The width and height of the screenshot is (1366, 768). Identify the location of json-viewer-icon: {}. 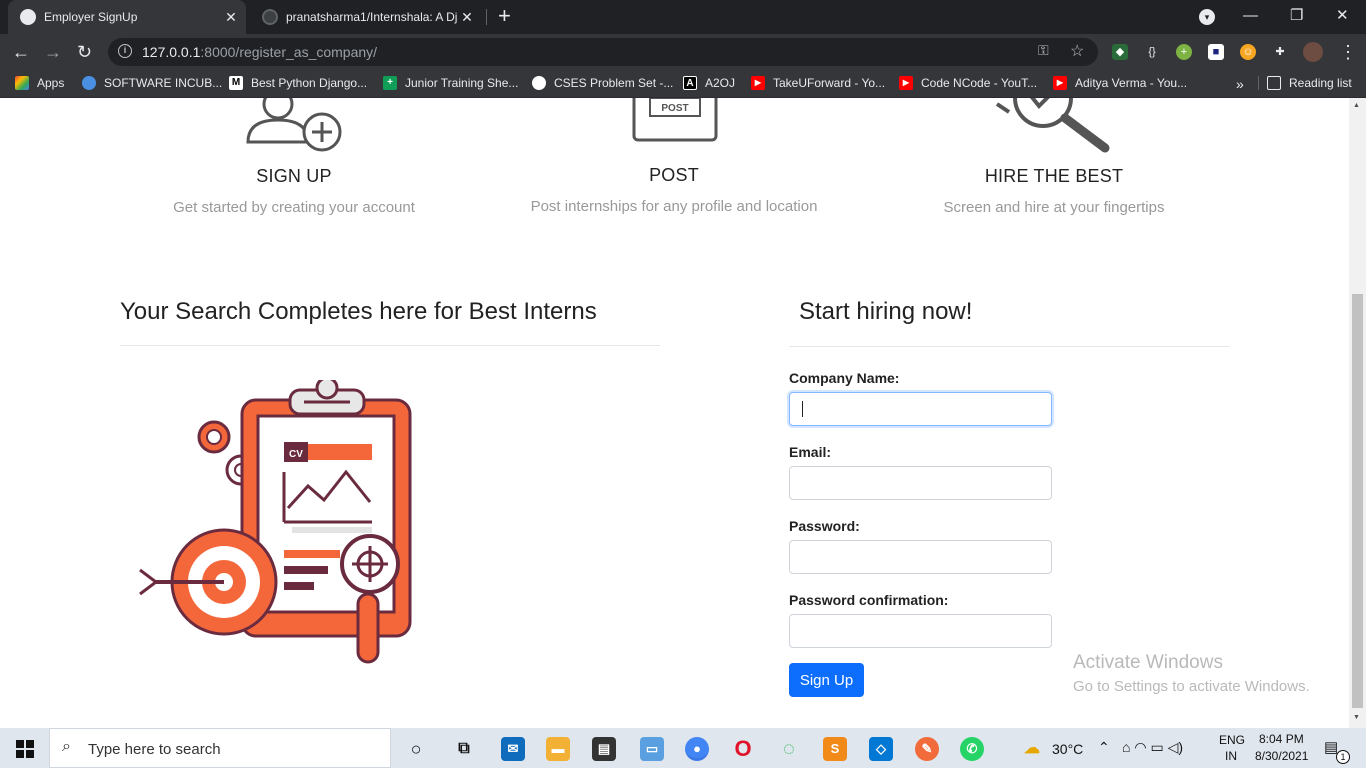
(1152, 52).